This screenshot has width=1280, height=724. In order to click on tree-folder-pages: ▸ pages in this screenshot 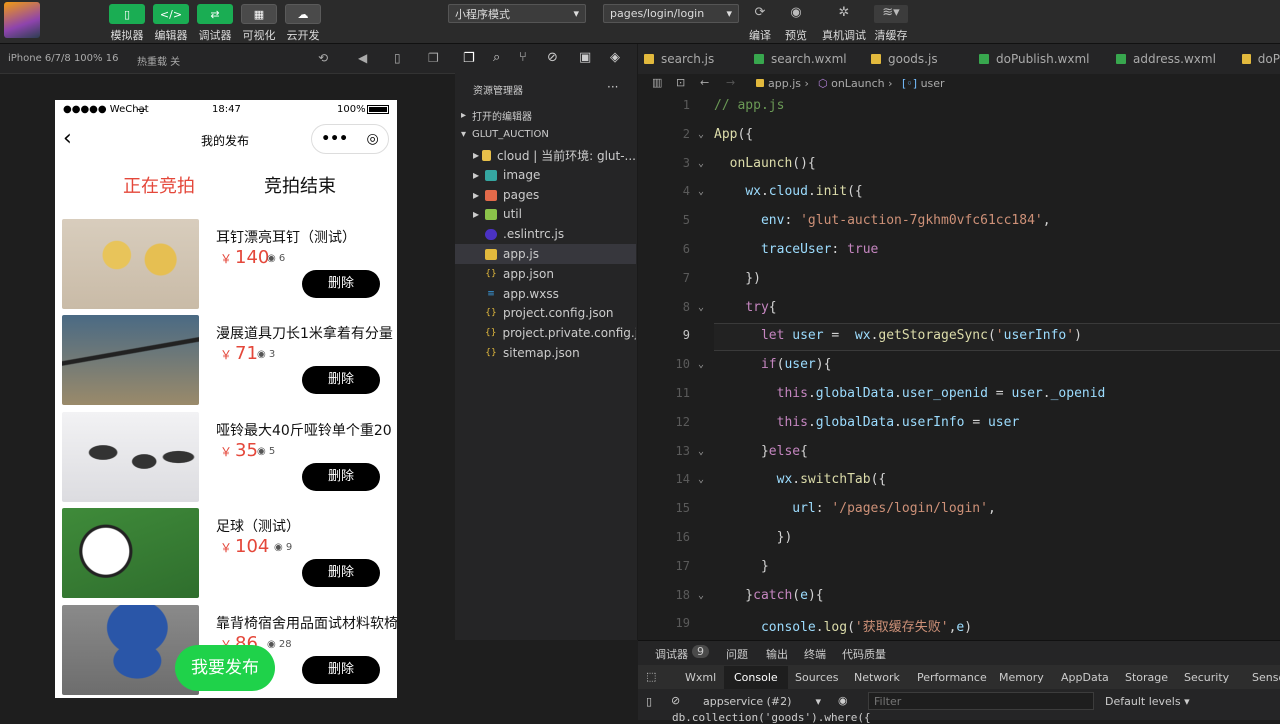, I will do `click(545, 195)`.